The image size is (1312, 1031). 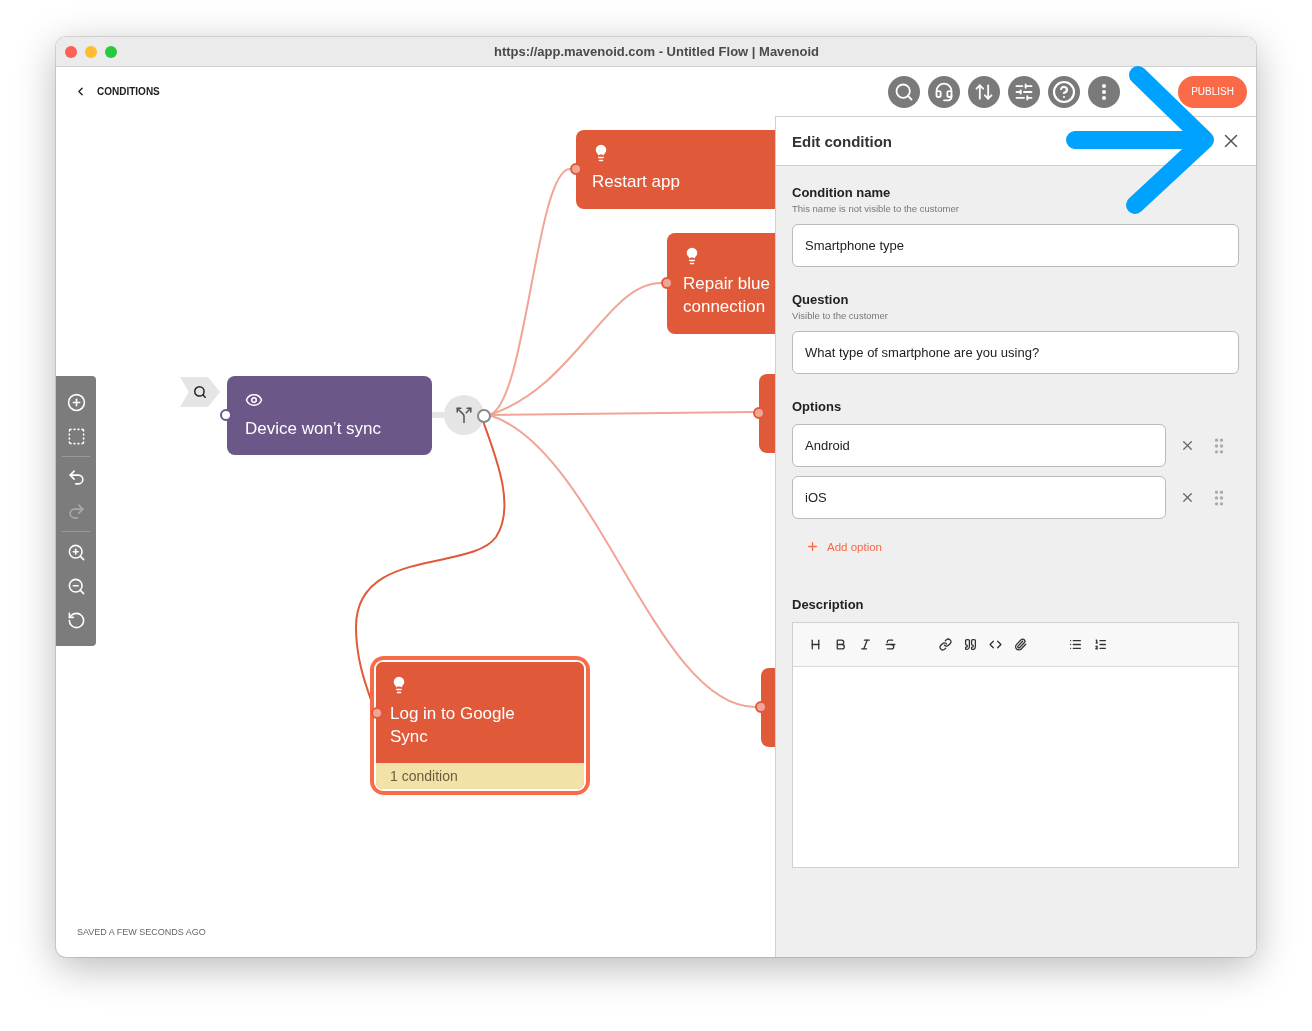 I want to click on zoom-reset-icon, so click(x=76, y=620).